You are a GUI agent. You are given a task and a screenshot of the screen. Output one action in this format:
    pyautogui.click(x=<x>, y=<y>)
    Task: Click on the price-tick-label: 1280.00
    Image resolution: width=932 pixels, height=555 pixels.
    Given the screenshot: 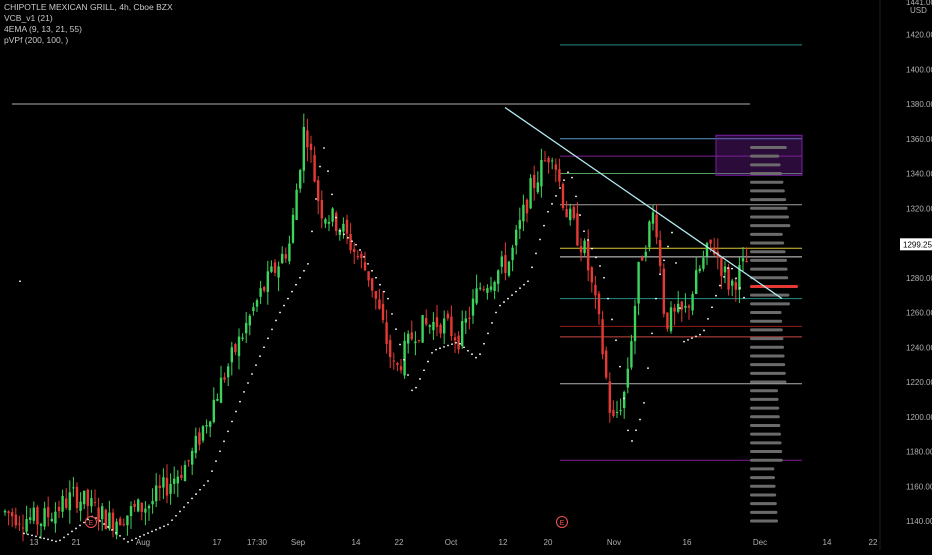 What is the action you would take?
    pyautogui.click(x=919, y=278)
    